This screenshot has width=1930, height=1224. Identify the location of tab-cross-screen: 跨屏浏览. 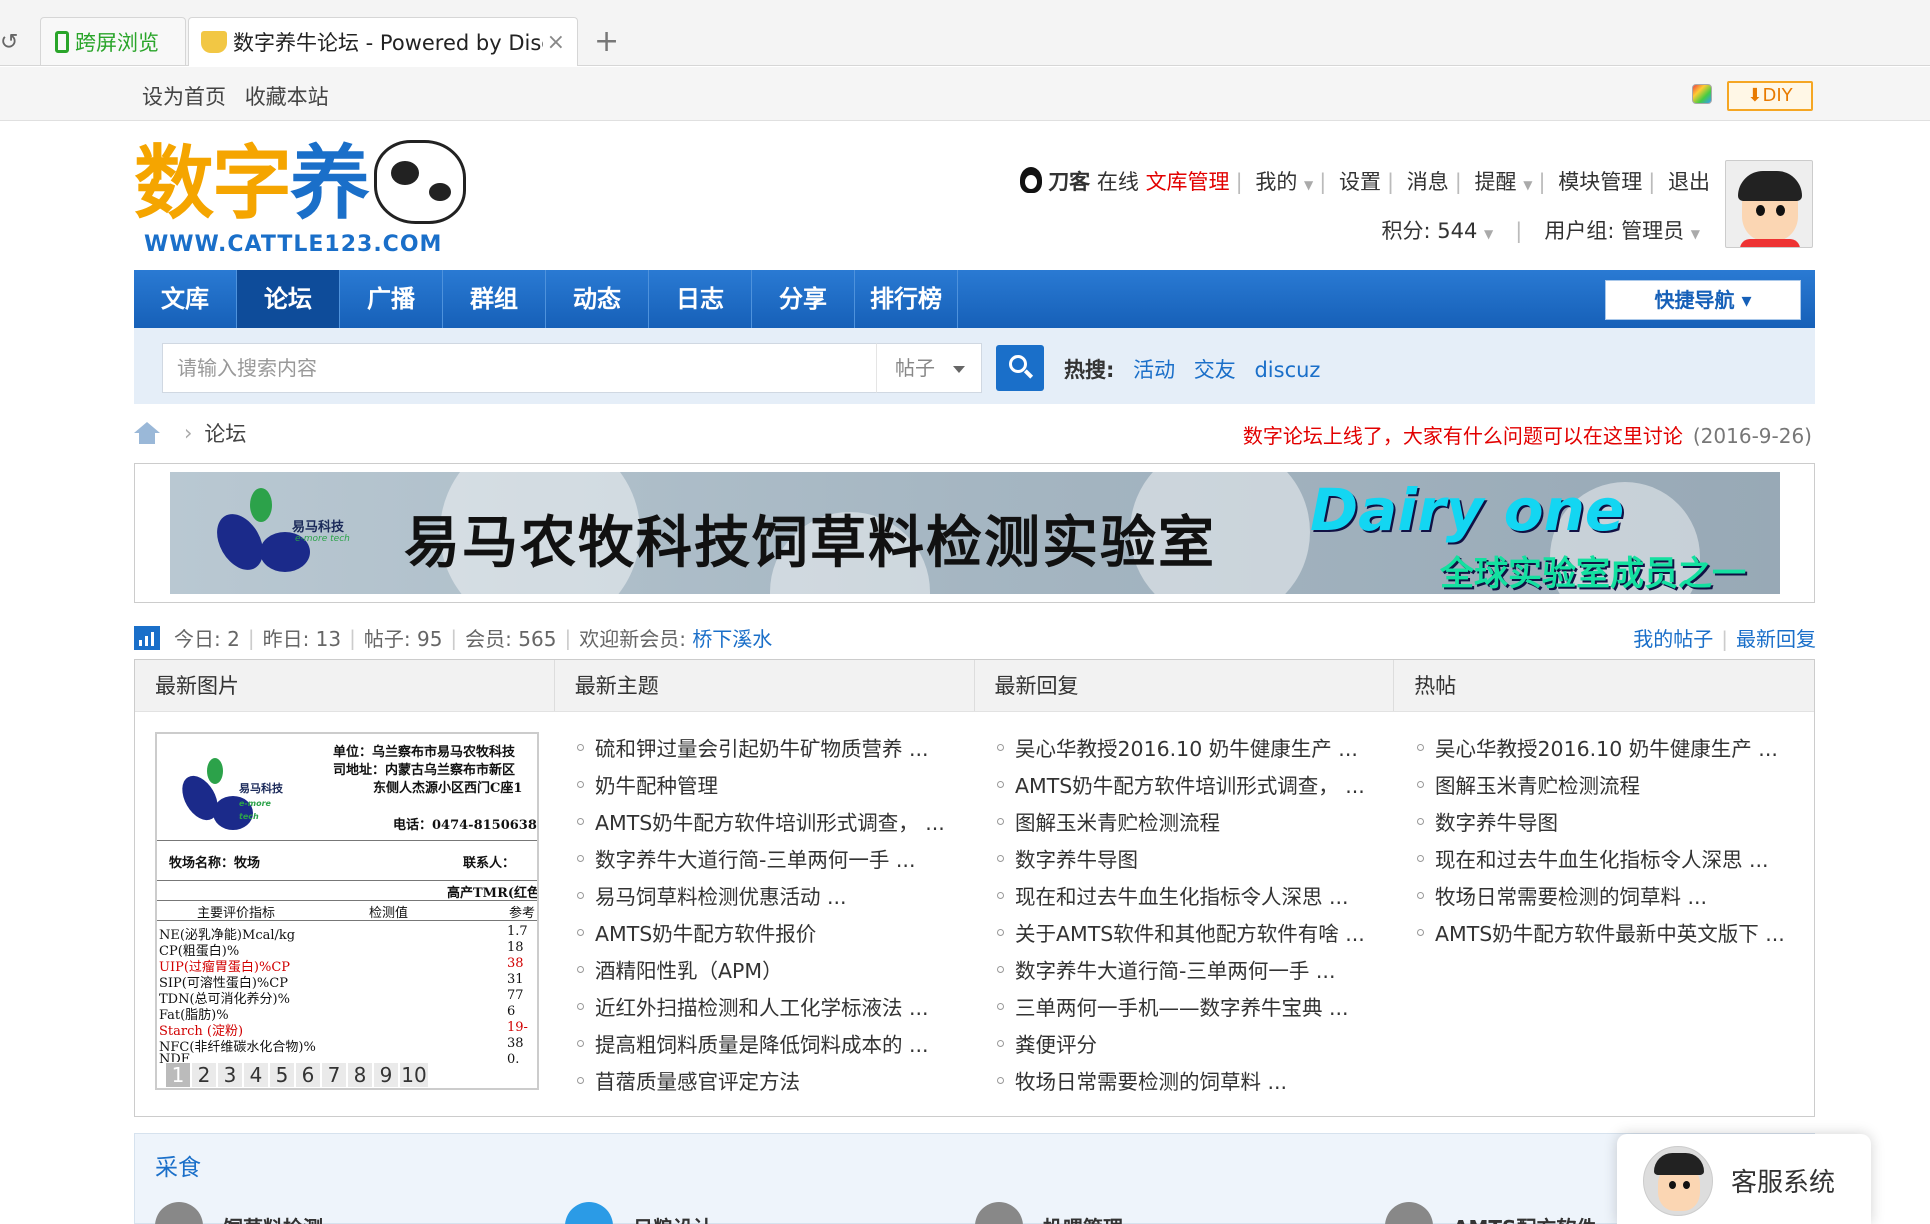
(113, 41).